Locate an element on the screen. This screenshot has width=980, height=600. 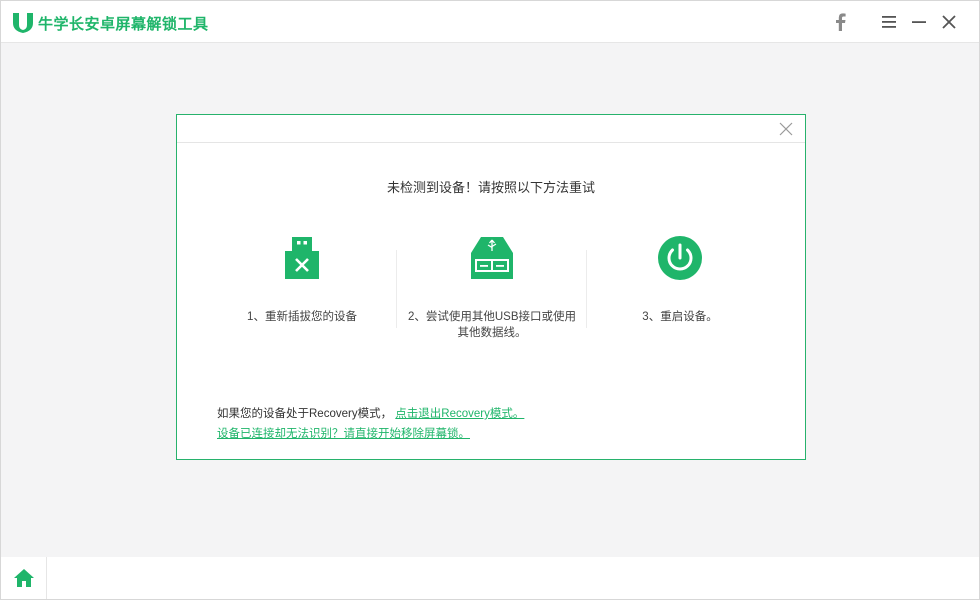
start-removal-link: 设备已连接却无法识别？请直接开始移除屏幕锁。 is located at coordinates (343, 434).